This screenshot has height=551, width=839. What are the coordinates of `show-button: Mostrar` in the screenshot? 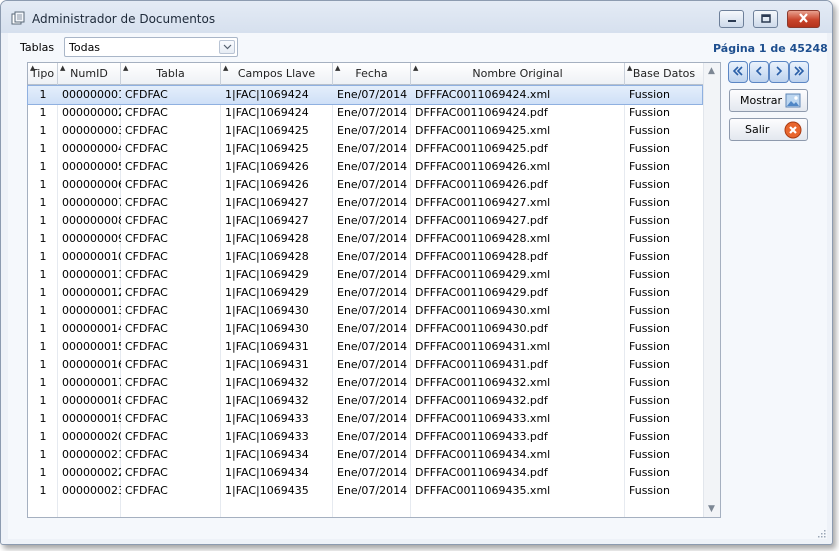 It's located at (768, 100).